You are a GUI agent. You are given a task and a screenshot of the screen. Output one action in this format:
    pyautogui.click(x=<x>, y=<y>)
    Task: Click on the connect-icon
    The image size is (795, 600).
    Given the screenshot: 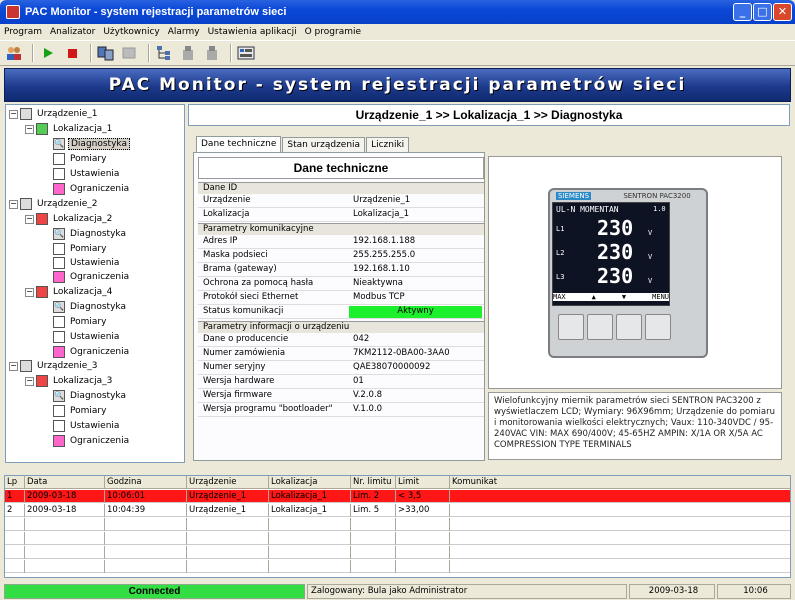 What is the action you would take?
    pyautogui.click(x=106, y=53)
    